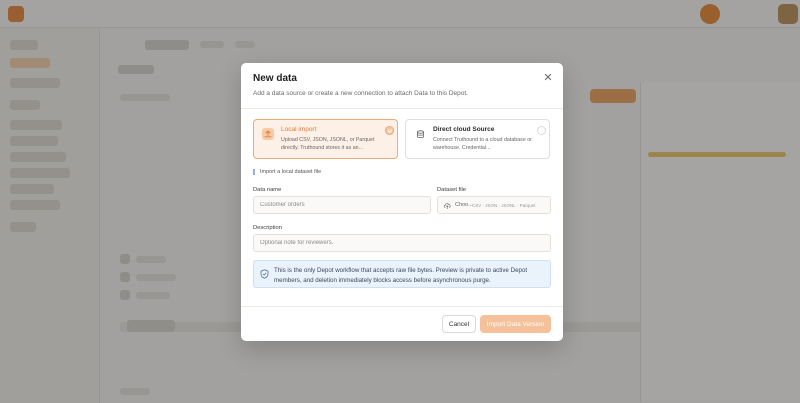 The image size is (800, 403). What do you see at coordinates (447, 206) in the screenshot?
I see `cloud-upload-icon` at bounding box center [447, 206].